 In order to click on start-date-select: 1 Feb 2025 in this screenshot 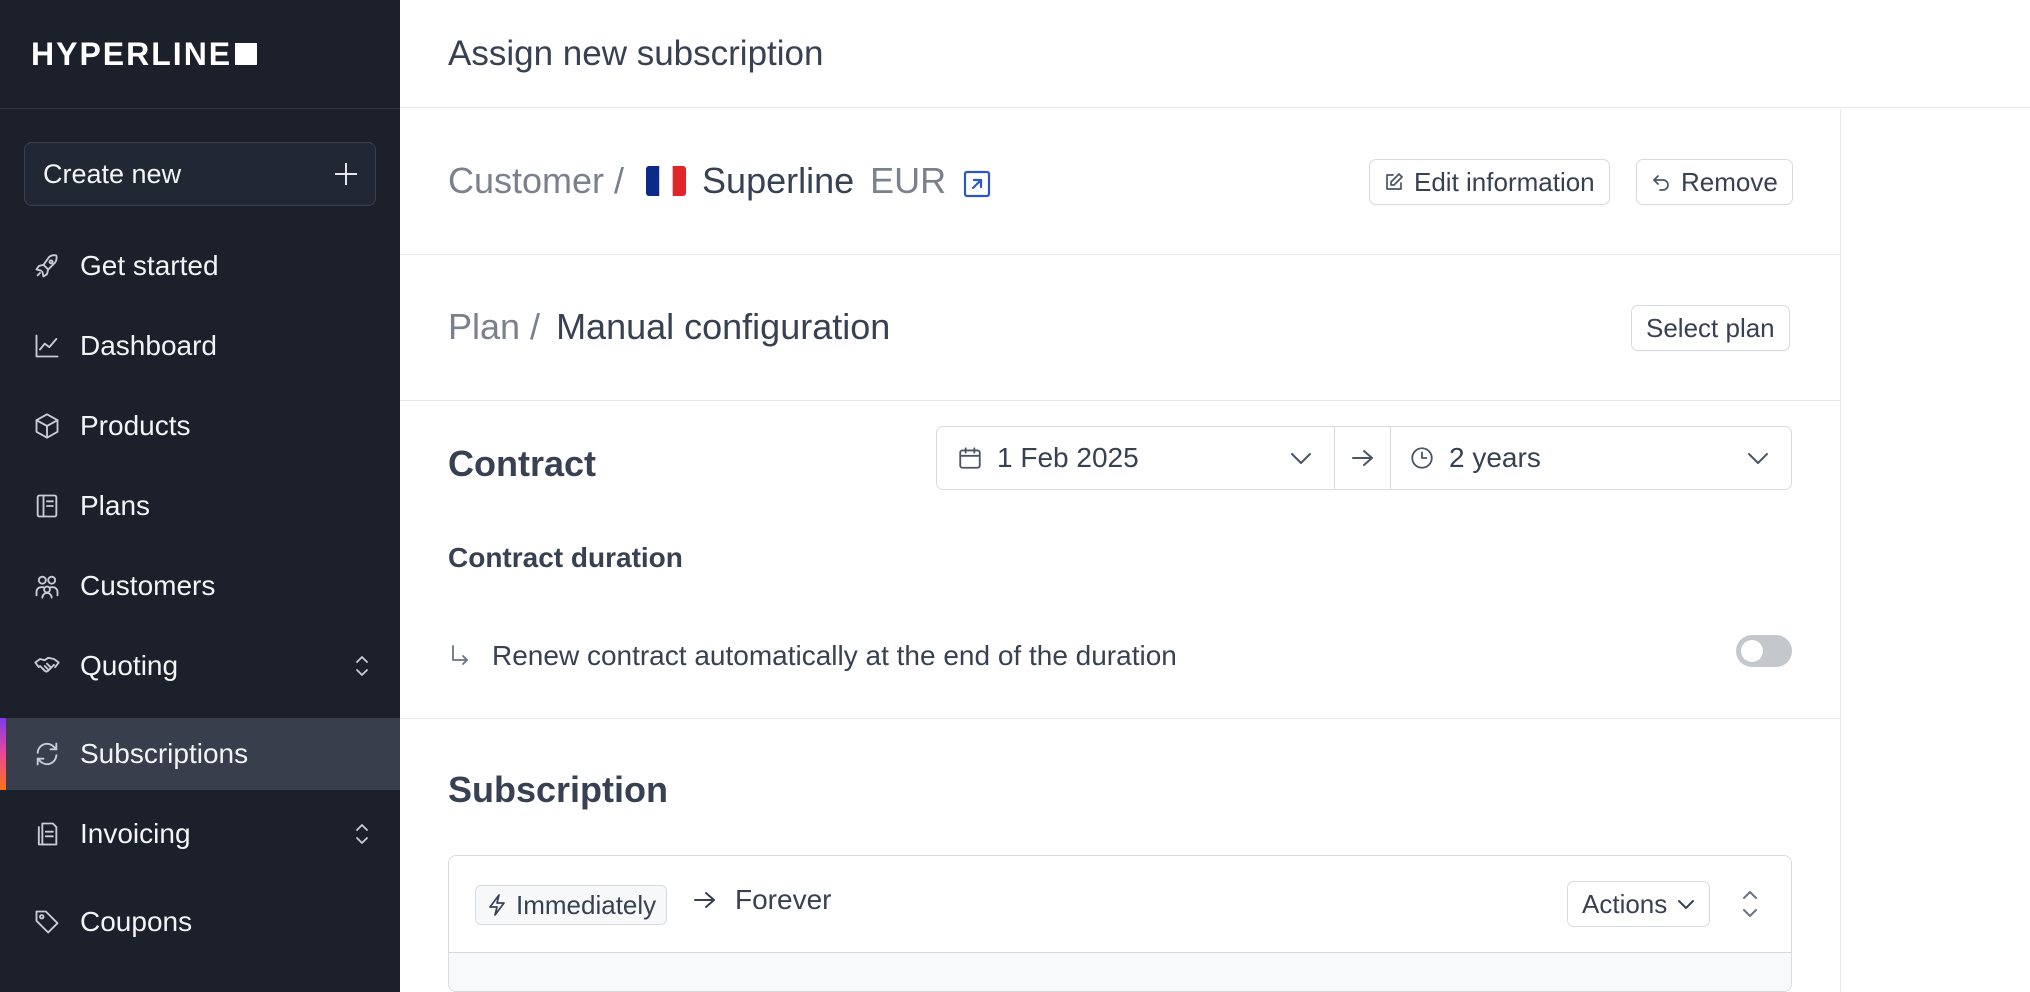, I will do `click(1136, 458)`.